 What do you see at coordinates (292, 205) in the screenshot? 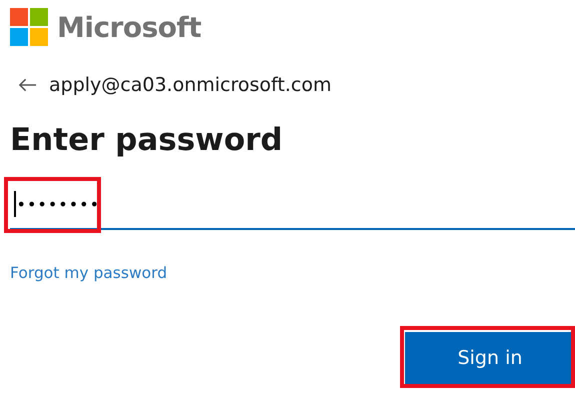
I see `password-field: ••••••••` at bounding box center [292, 205].